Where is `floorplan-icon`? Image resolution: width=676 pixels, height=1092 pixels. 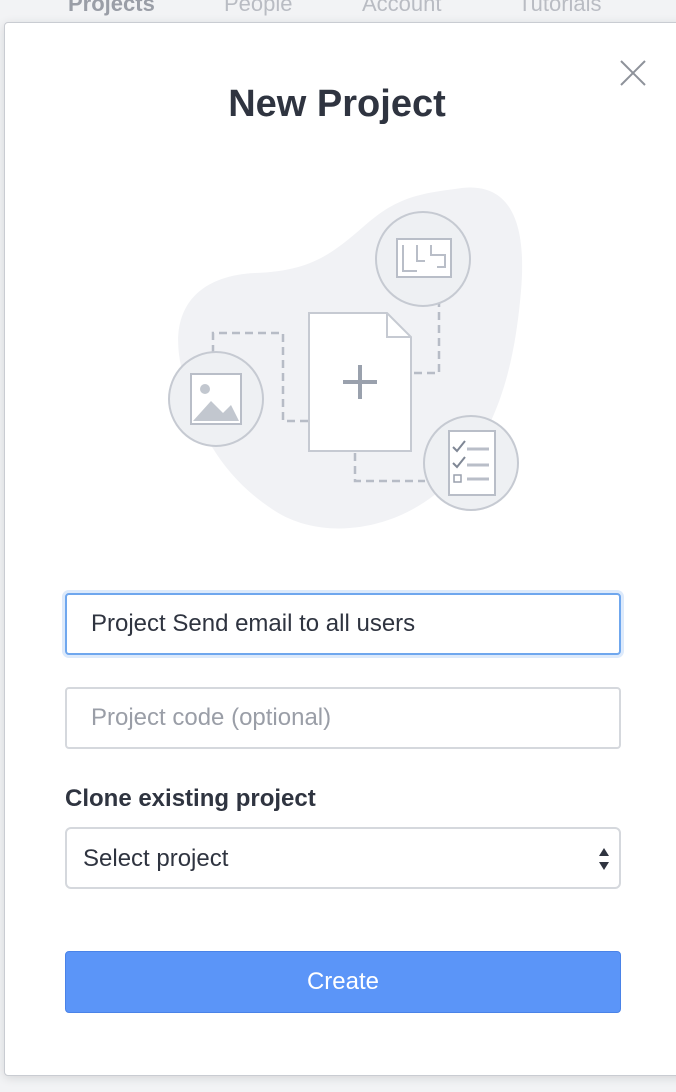
floorplan-icon is located at coordinates (423, 259).